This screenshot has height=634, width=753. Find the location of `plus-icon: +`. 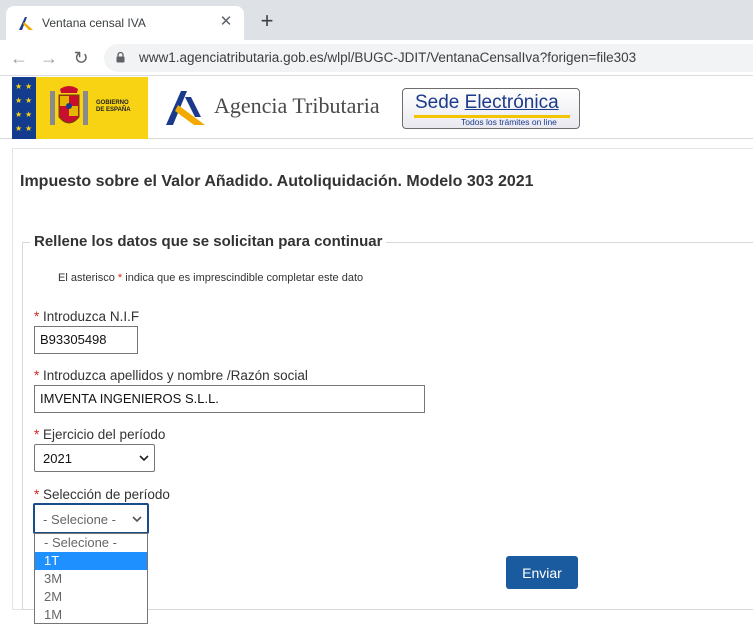

plus-icon: + is located at coordinates (267, 22).